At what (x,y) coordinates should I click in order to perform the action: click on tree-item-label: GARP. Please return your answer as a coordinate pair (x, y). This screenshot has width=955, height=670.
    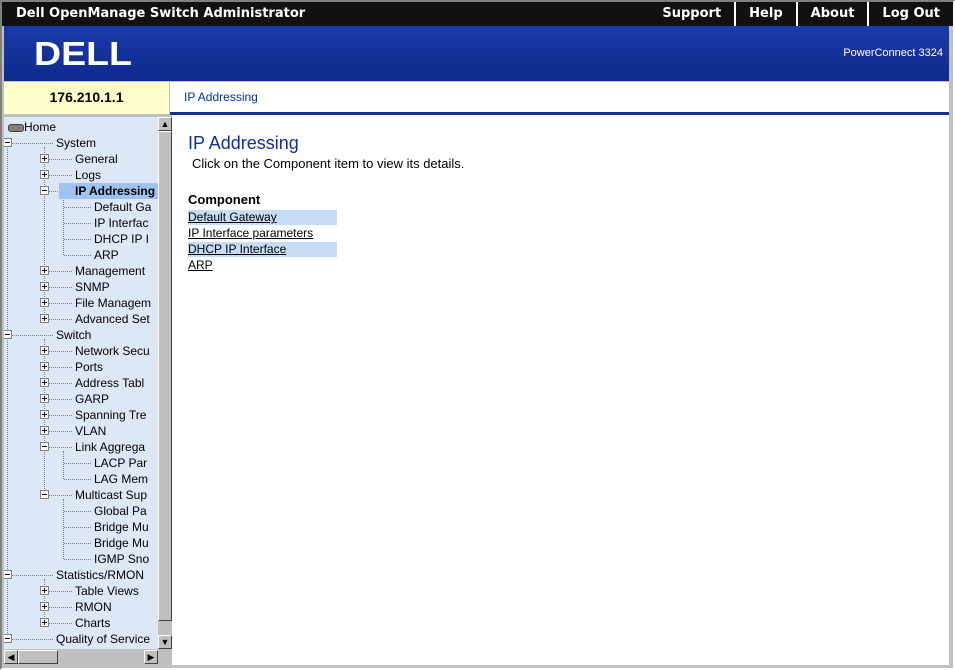
    Looking at the image, I should click on (92, 399).